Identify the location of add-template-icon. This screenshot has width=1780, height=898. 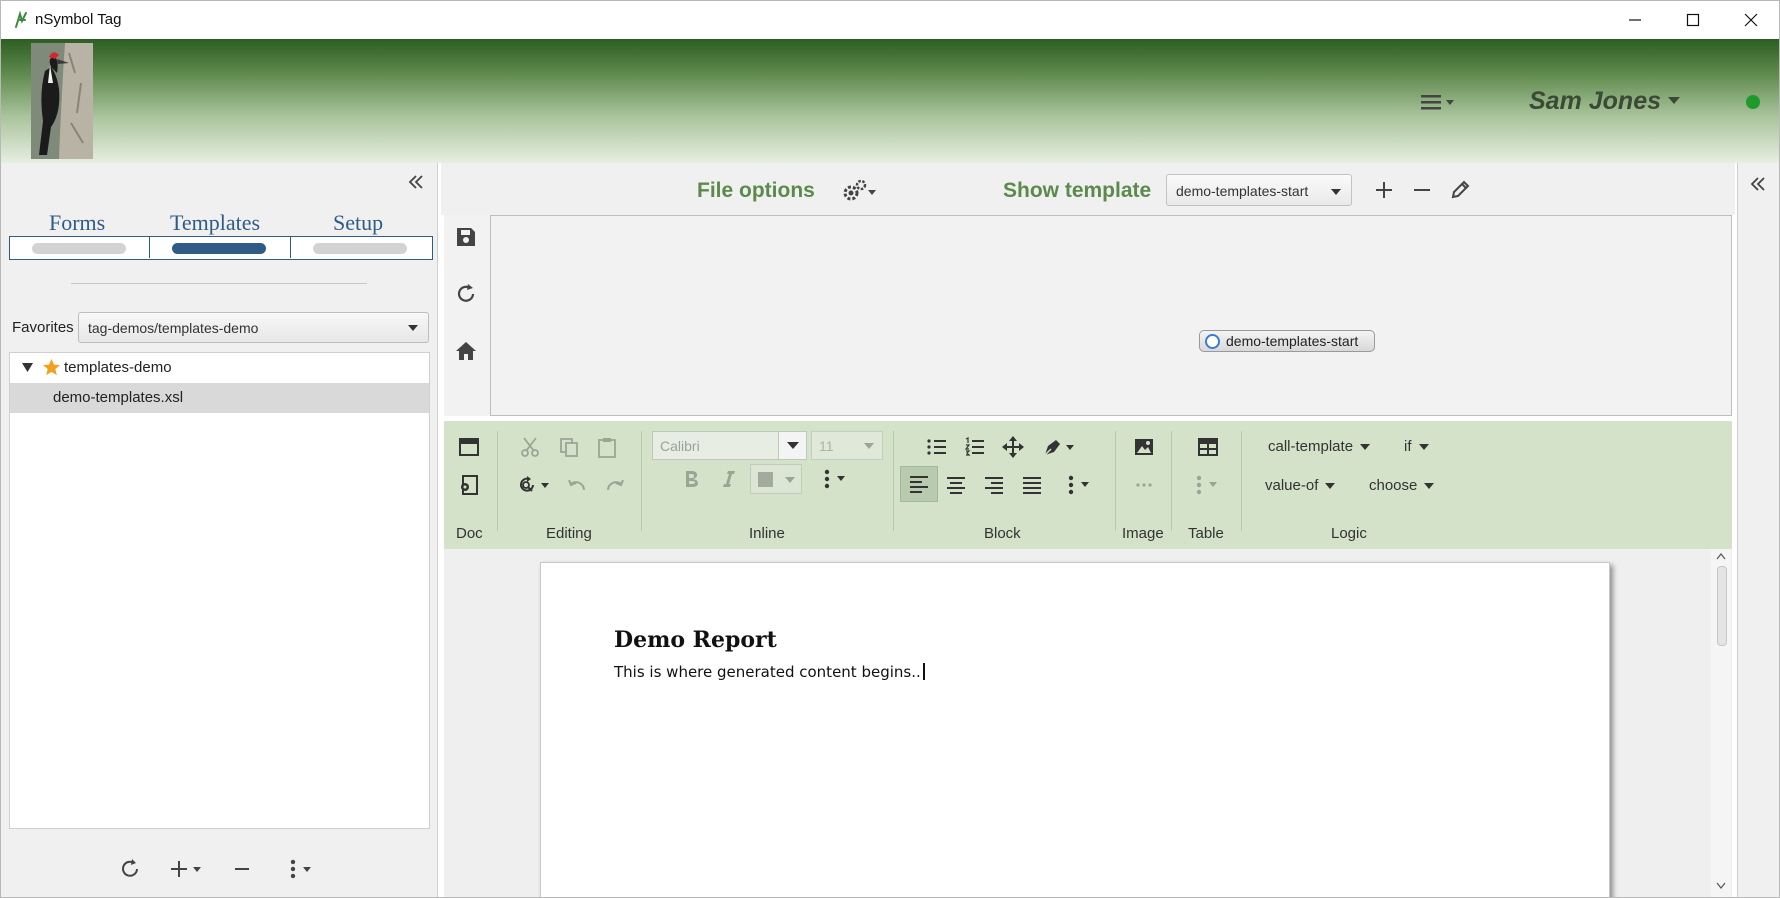
(1384, 190).